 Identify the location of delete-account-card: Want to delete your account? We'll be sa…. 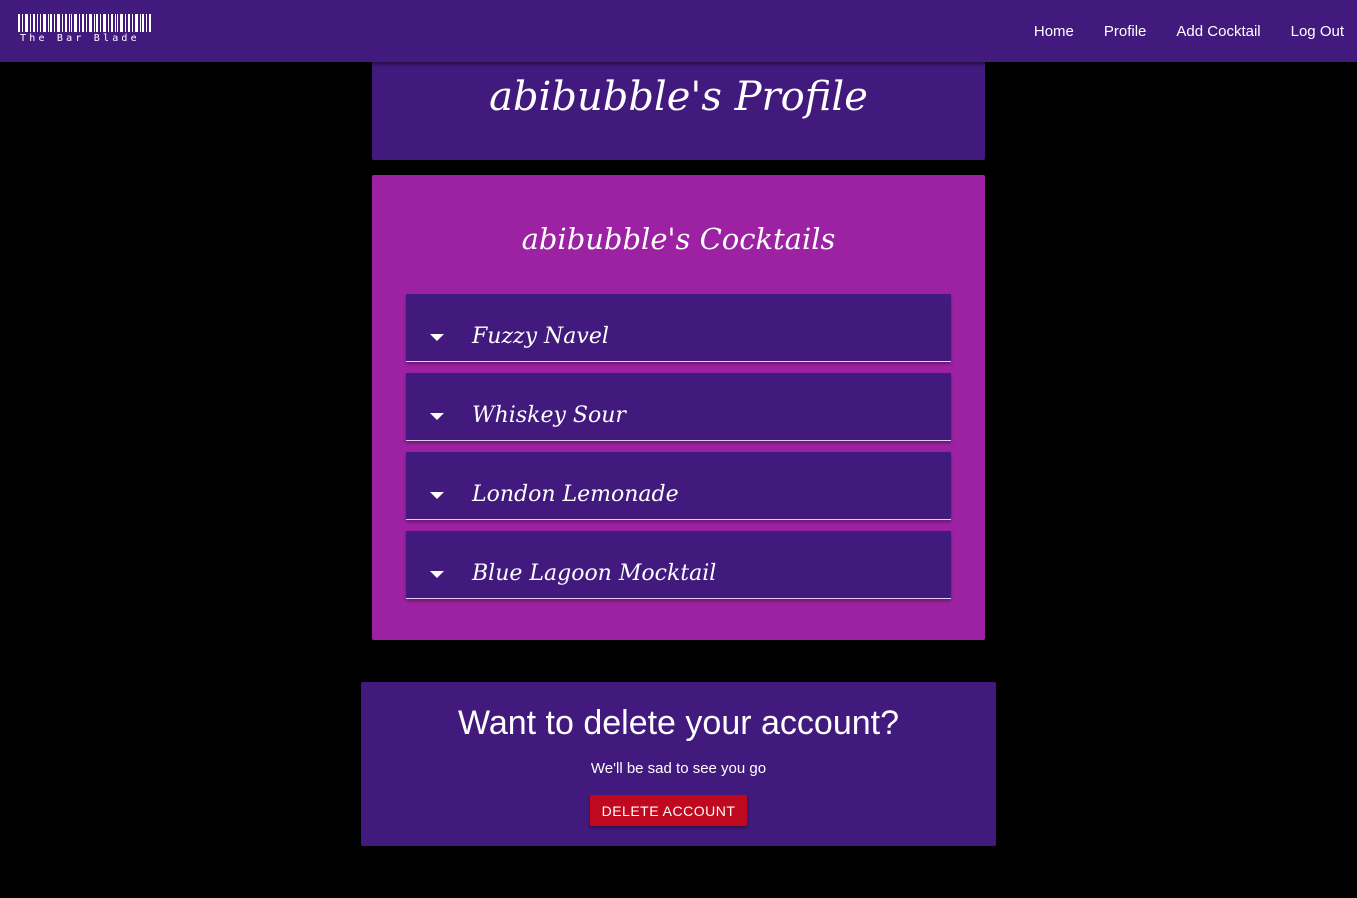
(678, 764).